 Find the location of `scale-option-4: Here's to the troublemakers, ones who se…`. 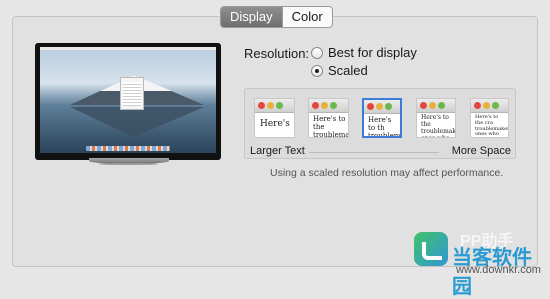

scale-option-4: Here's to the troublemakers, ones who se… is located at coordinates (436, 118).